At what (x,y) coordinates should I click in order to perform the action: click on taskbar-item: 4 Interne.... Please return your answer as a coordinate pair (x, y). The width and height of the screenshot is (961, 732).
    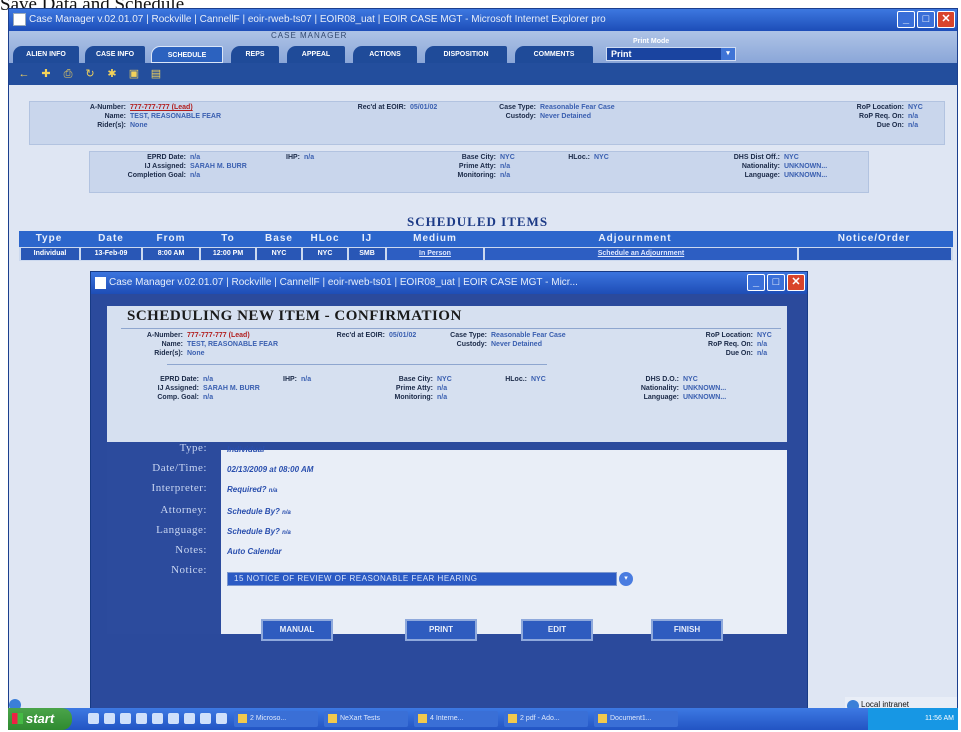
    Looking at the image, I should click on (456, 719).